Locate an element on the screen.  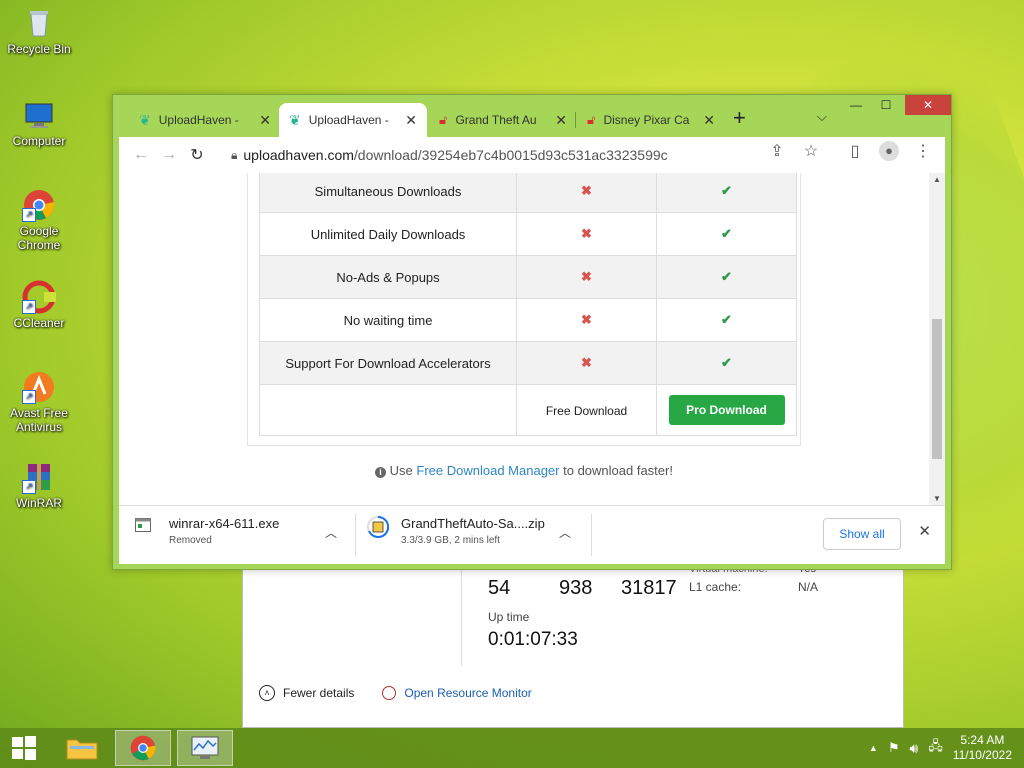
chevron-up-icon: ˄ is located at coordinates (267, 693).